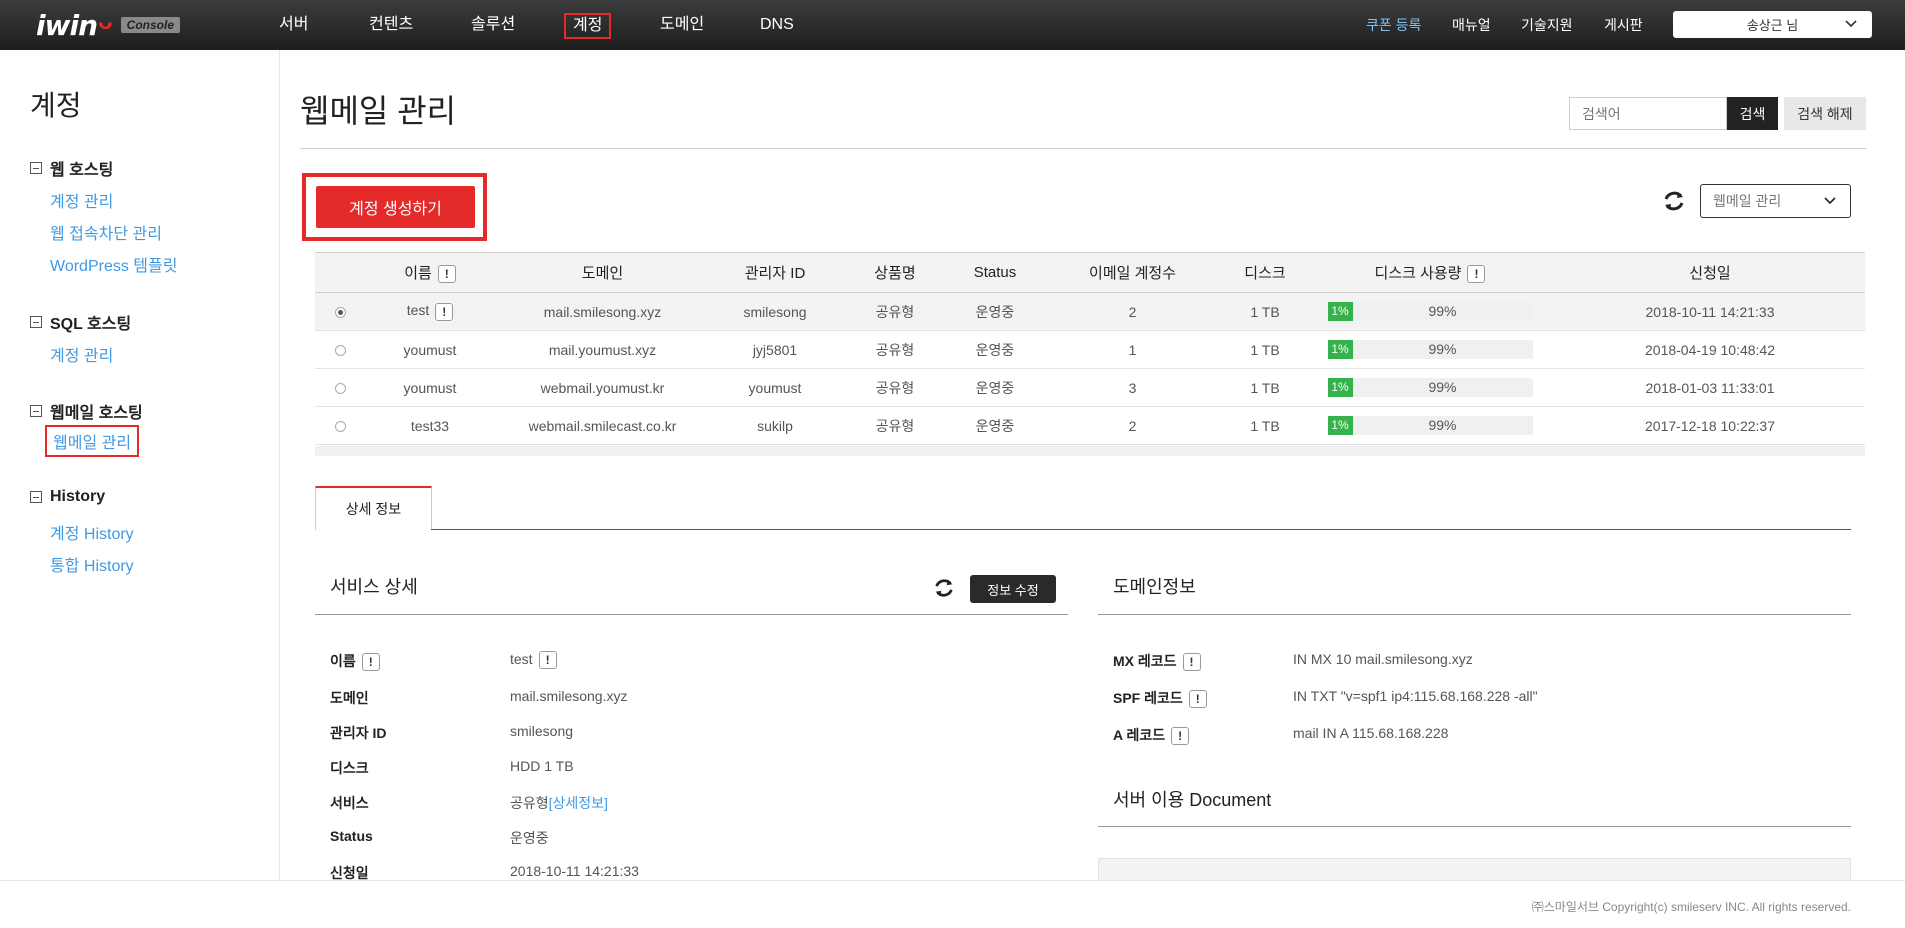 The width and height of the screenshot is (1905, 928). I want to click on search-button: 검색, so click(1752, 113).